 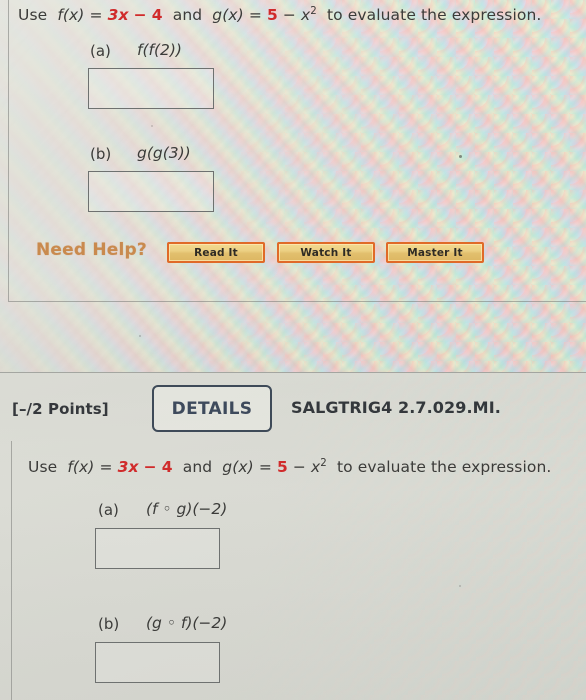 I want to click on q2-prompt-5: 5, so click(x=282, y=467).